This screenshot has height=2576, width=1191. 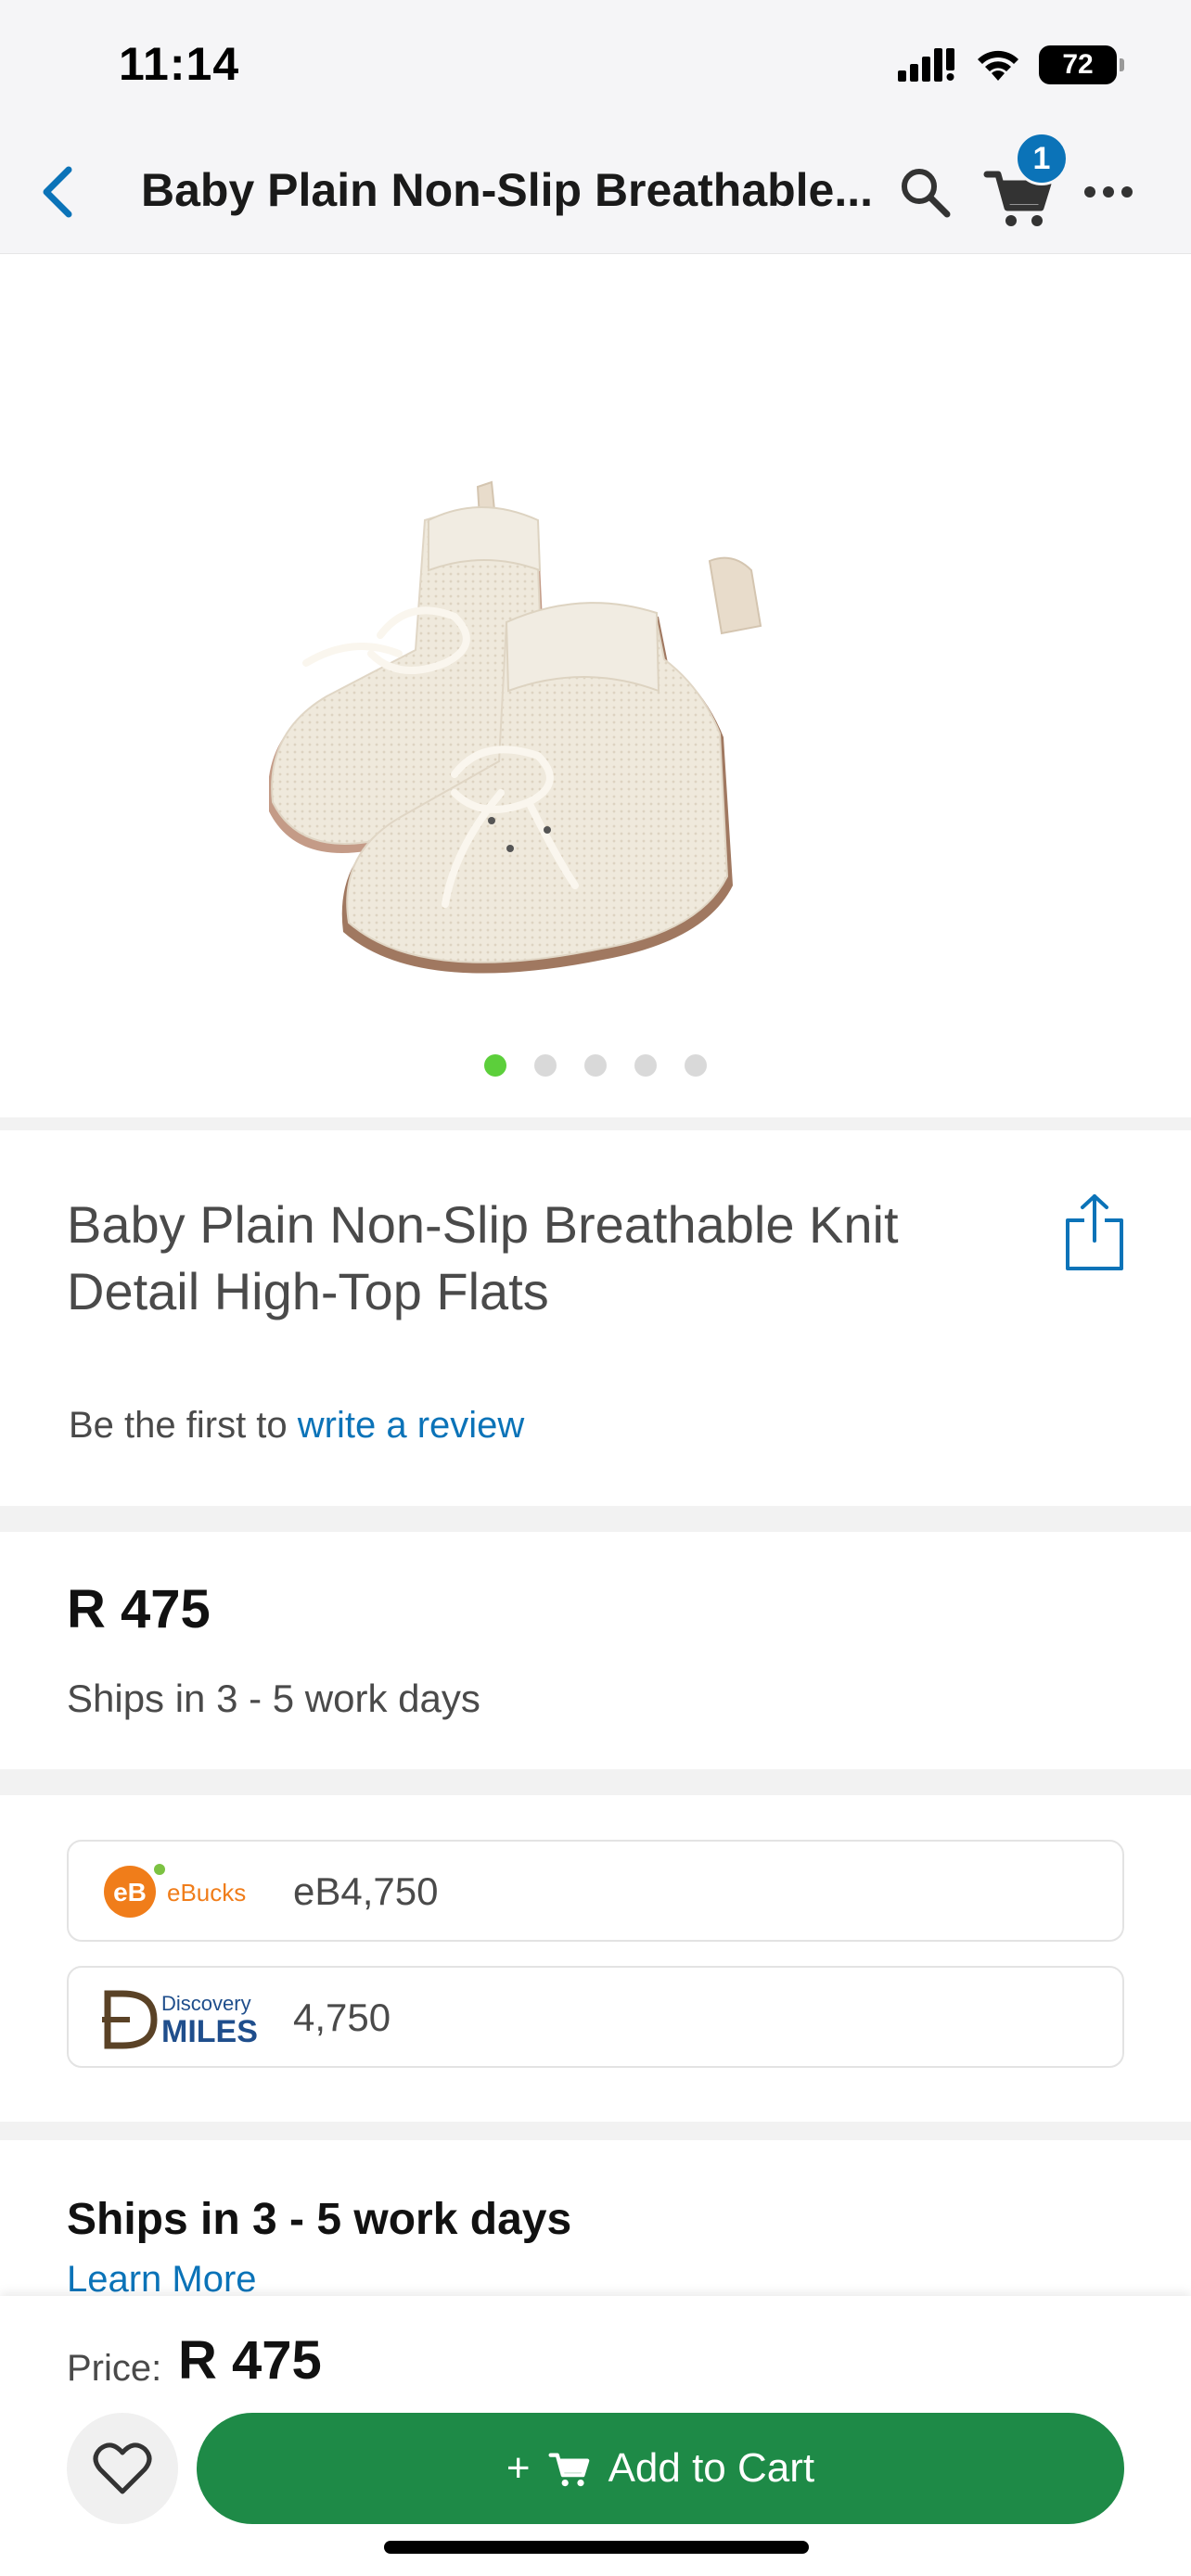 What do you see at coordinates (130, 1892) in the screenshot?
I see `svg-text: eB` at bounding box center [130, 1892].